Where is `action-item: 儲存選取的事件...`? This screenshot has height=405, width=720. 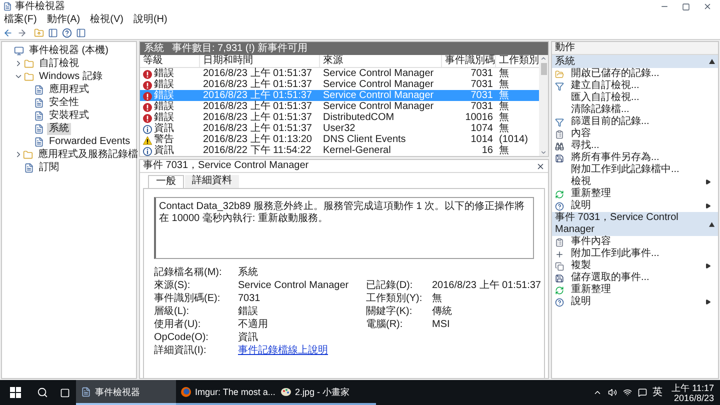
action-item: 儲存選取的事件... is located at coordinates (635, 278).